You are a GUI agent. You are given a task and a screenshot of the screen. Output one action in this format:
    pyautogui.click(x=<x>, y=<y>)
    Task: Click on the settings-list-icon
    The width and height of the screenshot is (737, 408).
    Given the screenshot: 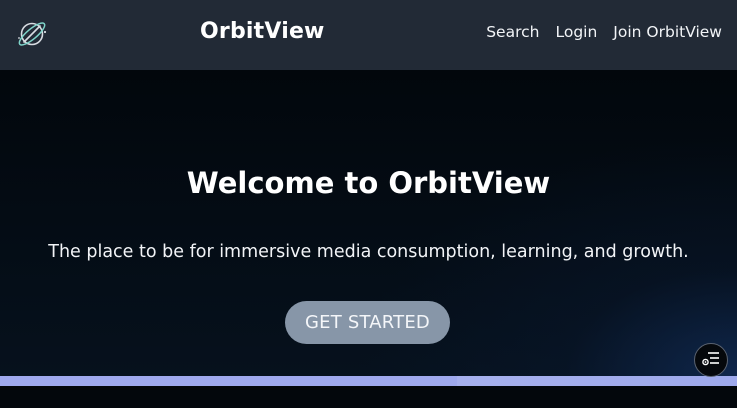 What is the action you would take?
    pyautogui.click(x=711, y=360)
    